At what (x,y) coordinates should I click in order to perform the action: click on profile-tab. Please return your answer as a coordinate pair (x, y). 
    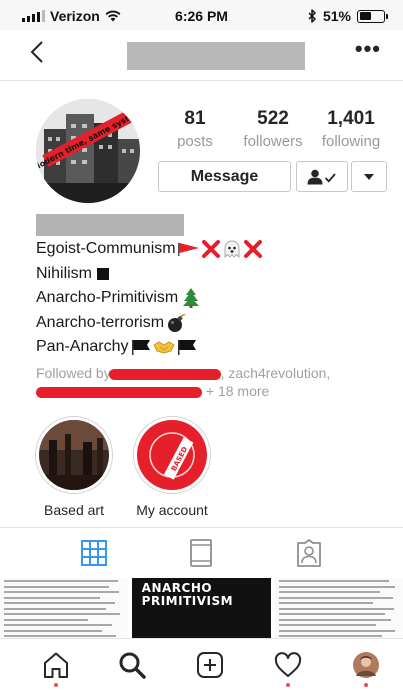
    Looking at the image, I should click on (366, 665).